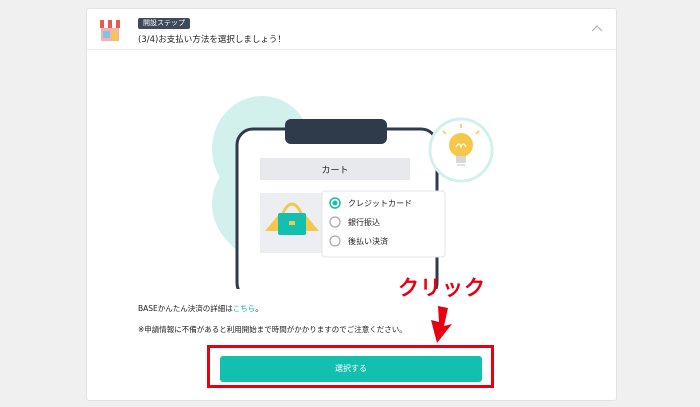  Describe the element at coordinates (368, 241) in the screenshot. I see `option-deferred-payment: 後払い決済` at that location.